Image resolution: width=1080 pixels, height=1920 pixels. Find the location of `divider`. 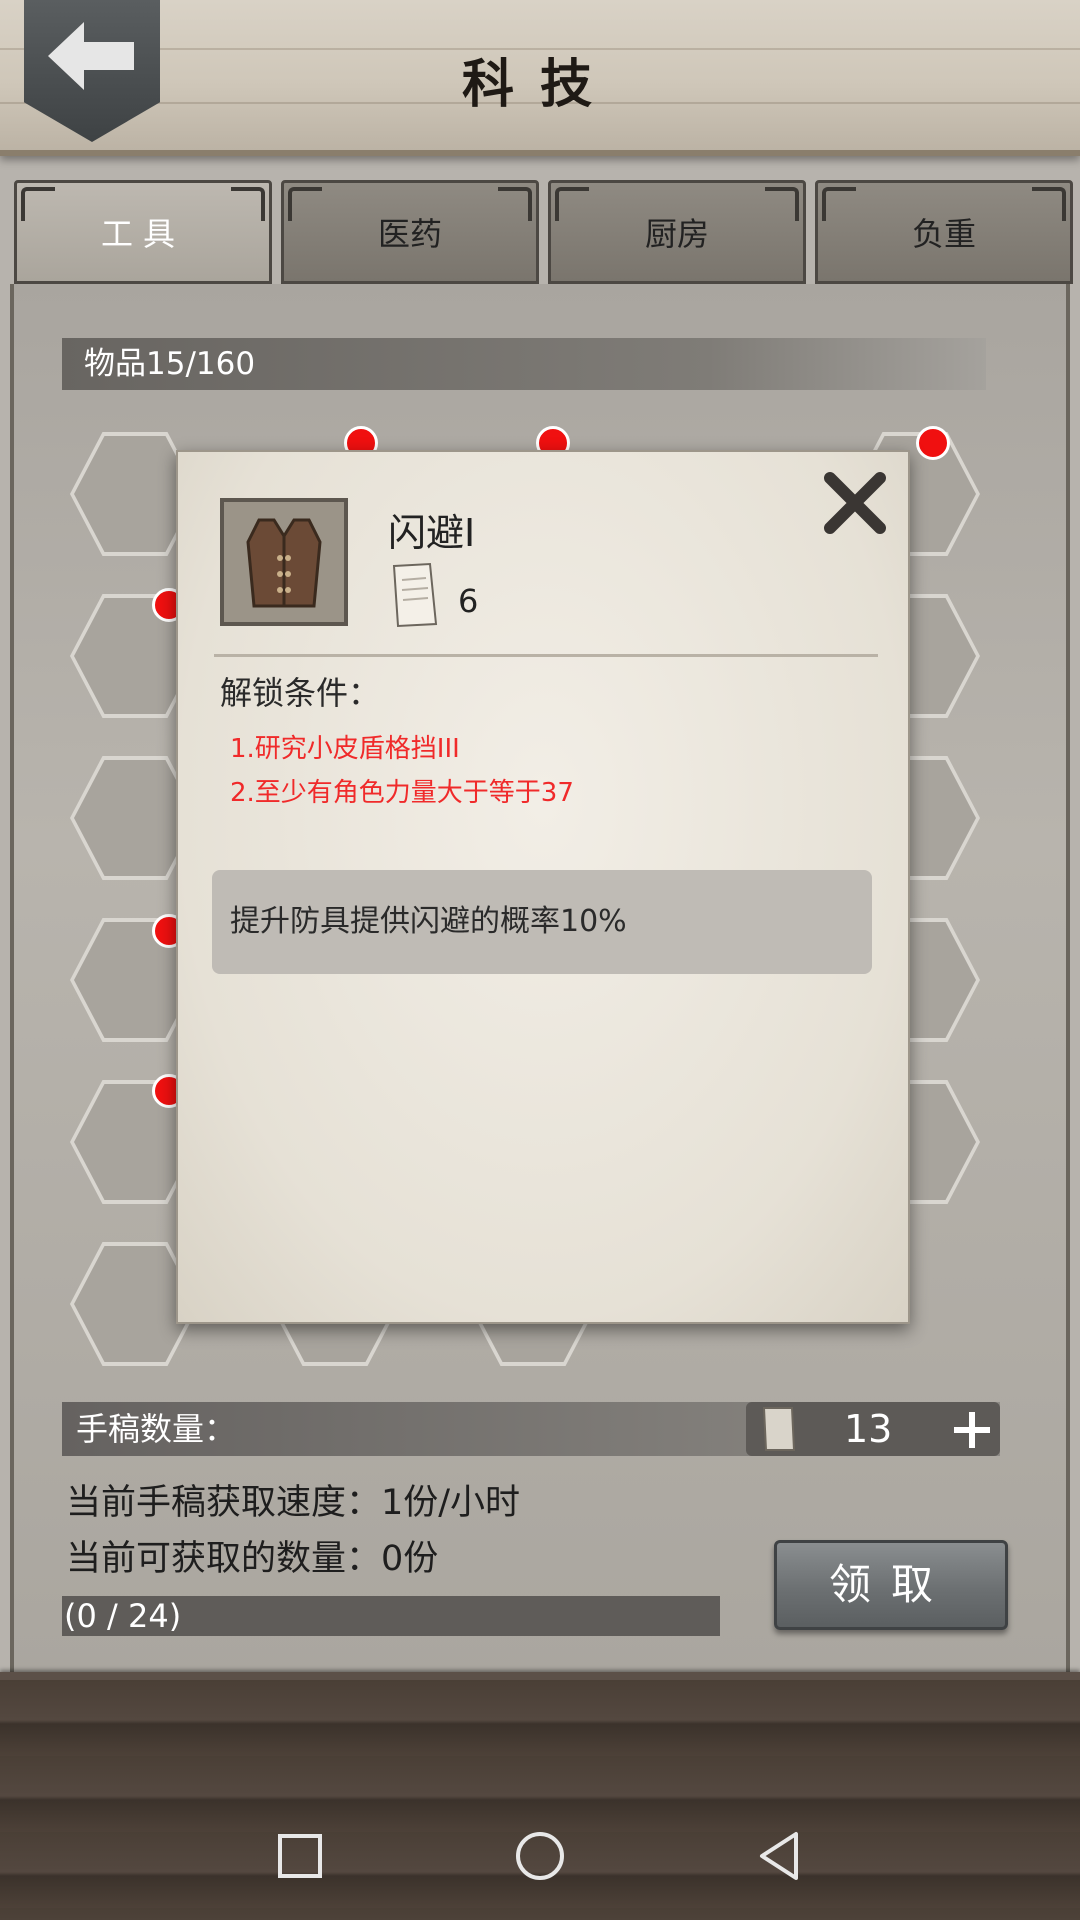

divider is located at coordinates (546, 655).